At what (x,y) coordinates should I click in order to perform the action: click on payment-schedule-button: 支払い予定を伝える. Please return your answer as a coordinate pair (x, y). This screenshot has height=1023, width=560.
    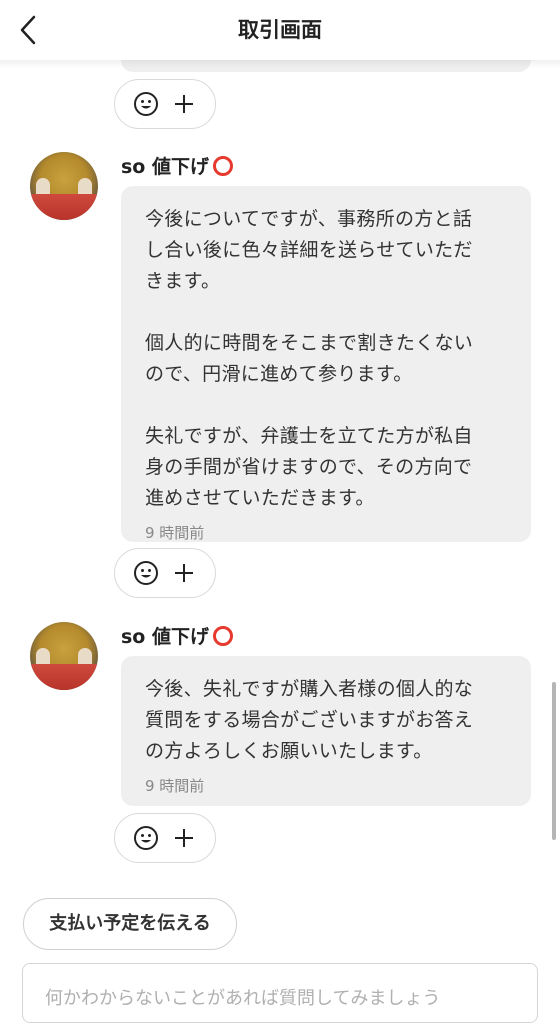
    Looking at the image, I should click on (130, 924).